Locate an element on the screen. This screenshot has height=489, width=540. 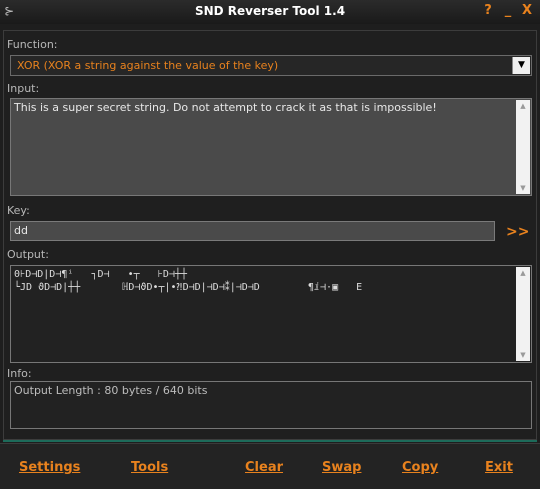
clear-button: Clear is located at coordinates (264, 467).